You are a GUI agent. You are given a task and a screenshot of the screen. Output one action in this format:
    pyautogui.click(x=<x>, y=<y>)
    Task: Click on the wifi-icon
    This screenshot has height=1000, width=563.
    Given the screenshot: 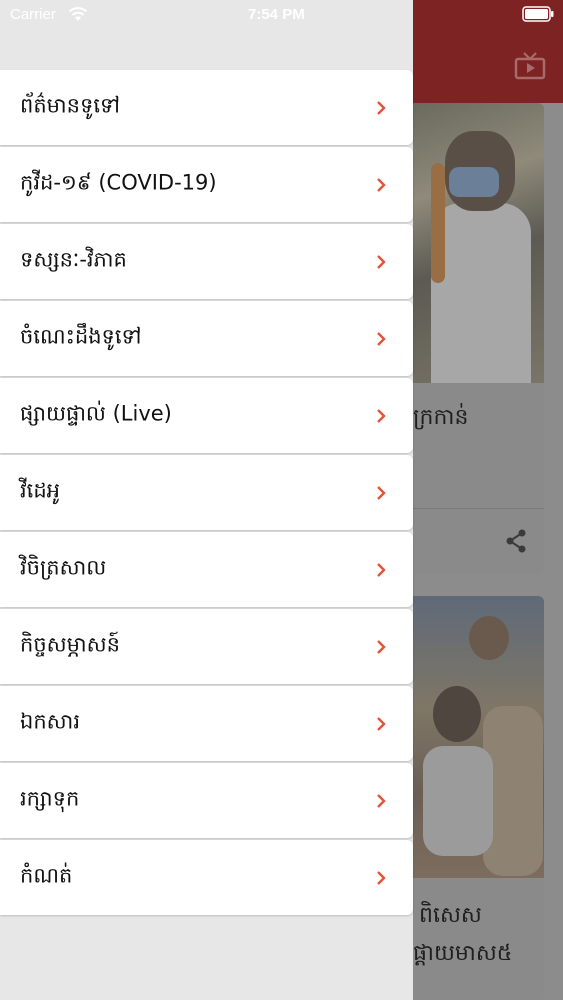 What is the action you would take?
    pyautogui.click(x=78, y=14)
    